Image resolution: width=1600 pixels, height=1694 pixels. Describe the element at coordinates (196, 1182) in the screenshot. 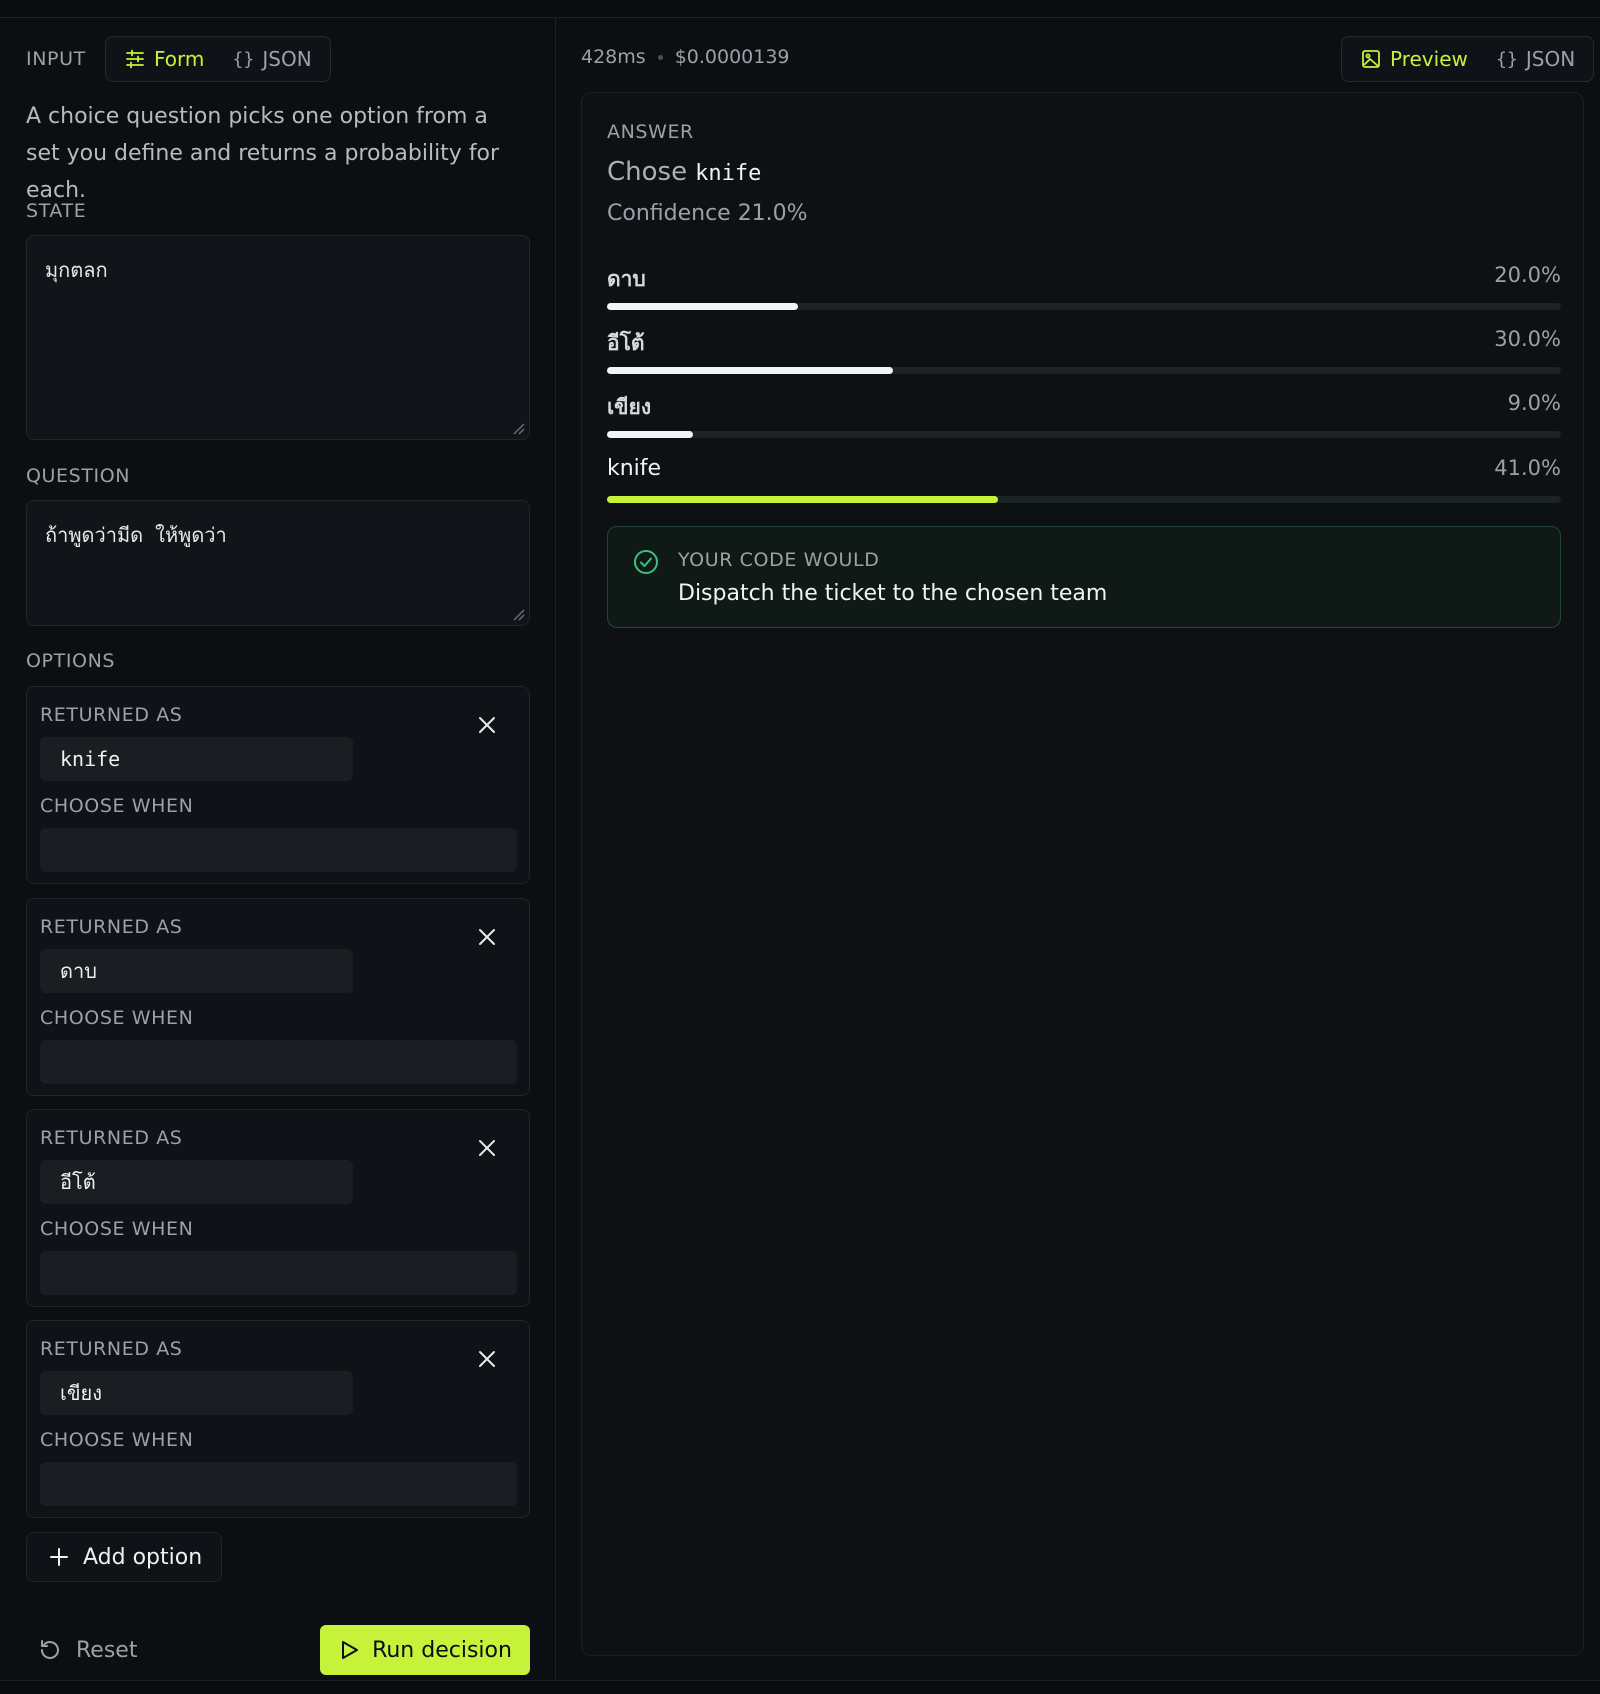

I see `returned-as-input: อีโต้` at that location.